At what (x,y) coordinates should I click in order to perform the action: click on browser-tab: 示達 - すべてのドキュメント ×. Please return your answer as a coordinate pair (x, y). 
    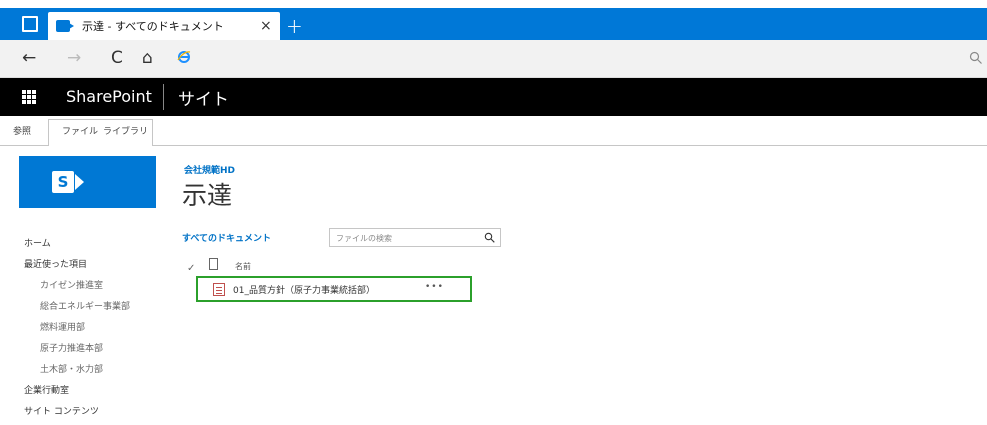
    Looking at the image, I should click on (164, 26).